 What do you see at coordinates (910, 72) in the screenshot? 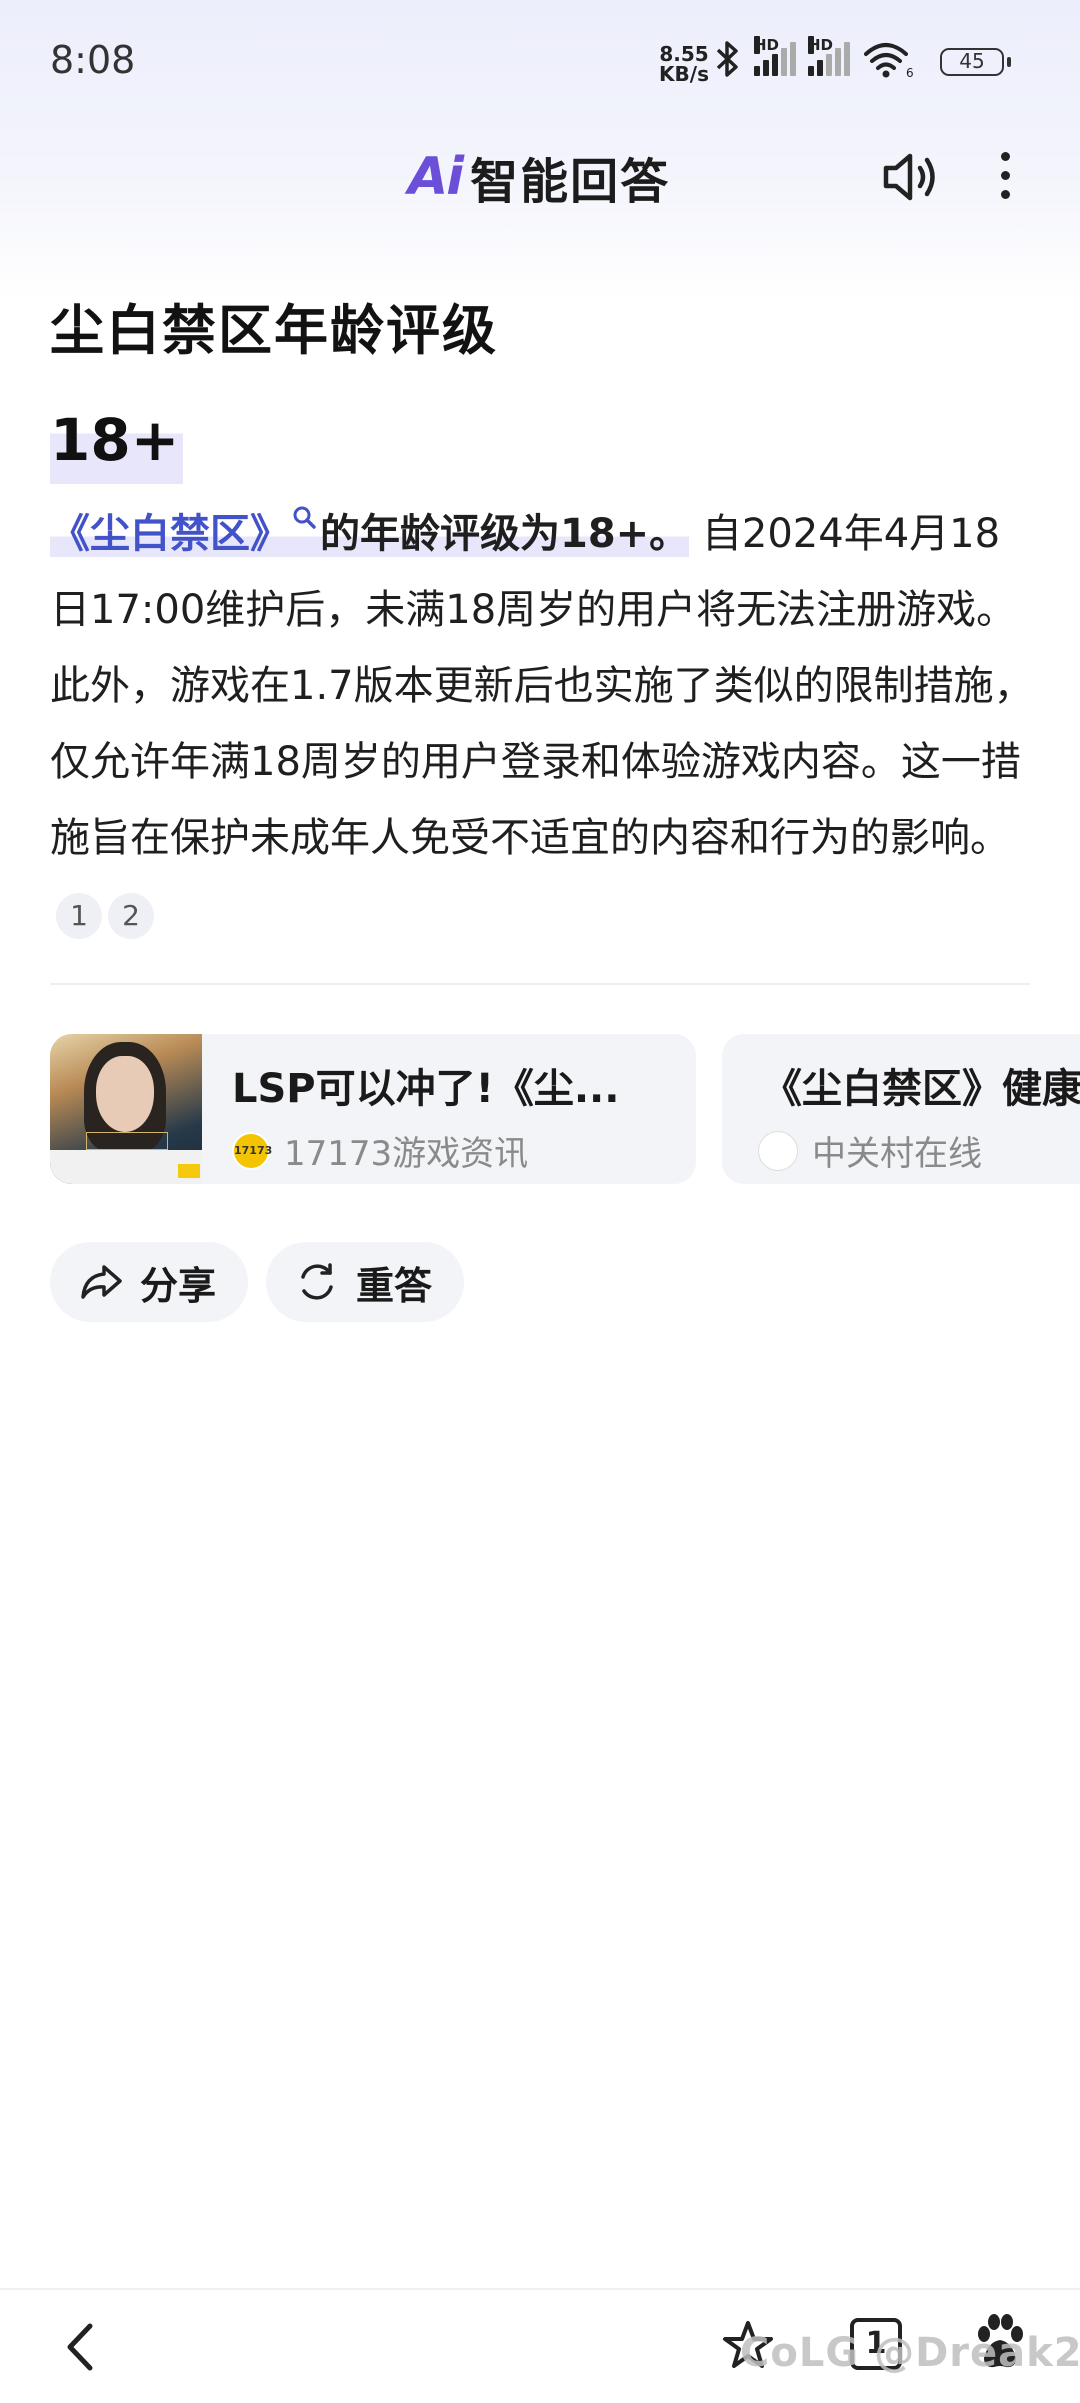
I see `svg-text: 6` at bounding box center [910, 72].